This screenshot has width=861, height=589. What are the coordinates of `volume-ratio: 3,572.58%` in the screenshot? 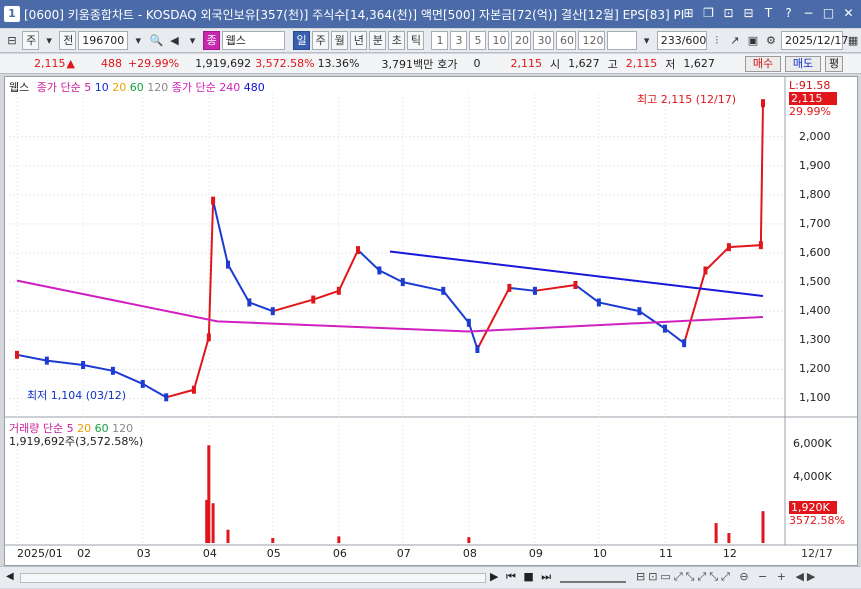 It's located at (285, 63).